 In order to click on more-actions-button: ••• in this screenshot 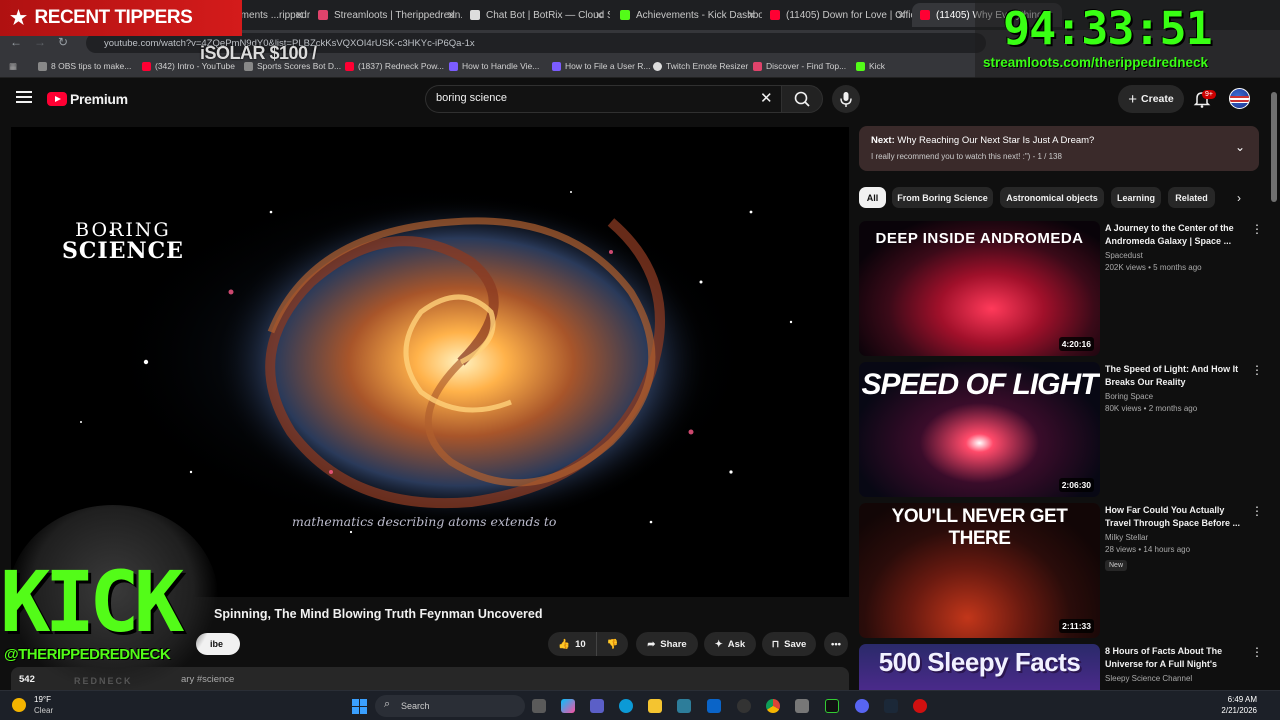, I will do `click(836, 644)`.